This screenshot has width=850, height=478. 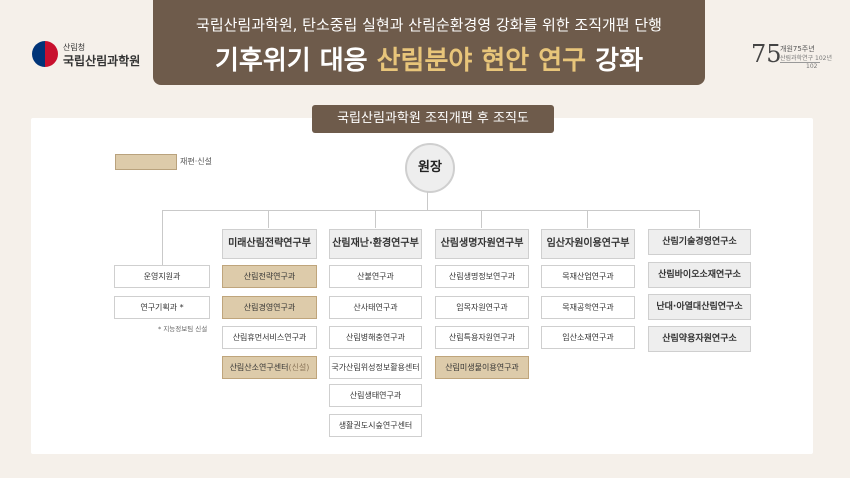 I want to click on unit-urban-forest-center: 생활권도시숲연구센터, so click(x=375, y=425).